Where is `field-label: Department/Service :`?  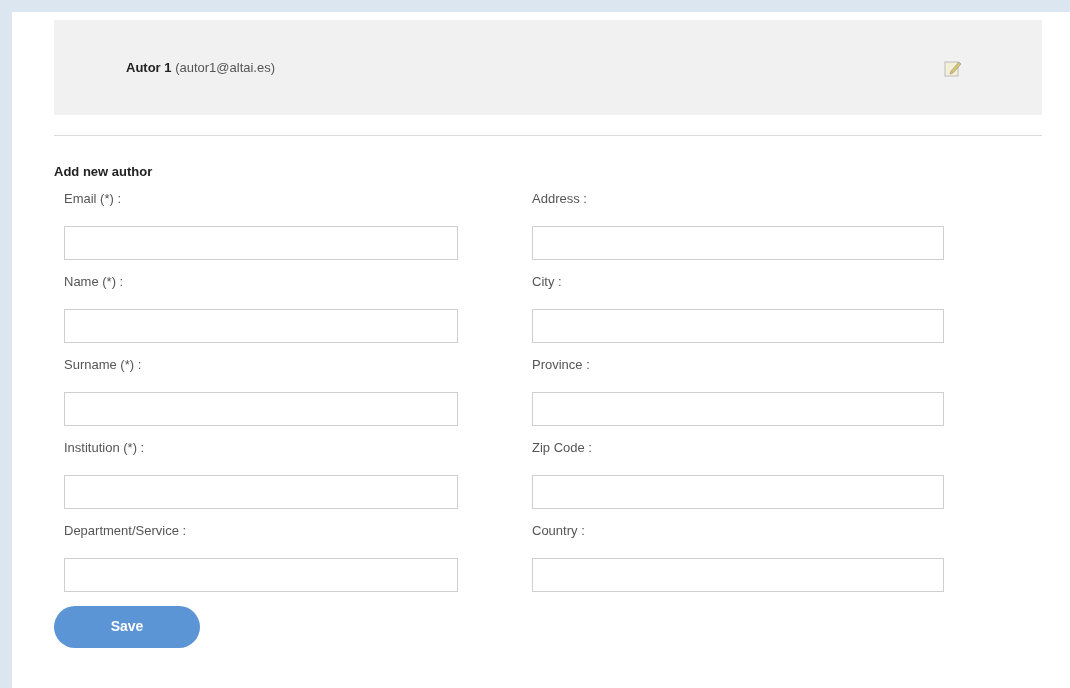
field-label: Department/Service : is located at coordinates (126, 530).